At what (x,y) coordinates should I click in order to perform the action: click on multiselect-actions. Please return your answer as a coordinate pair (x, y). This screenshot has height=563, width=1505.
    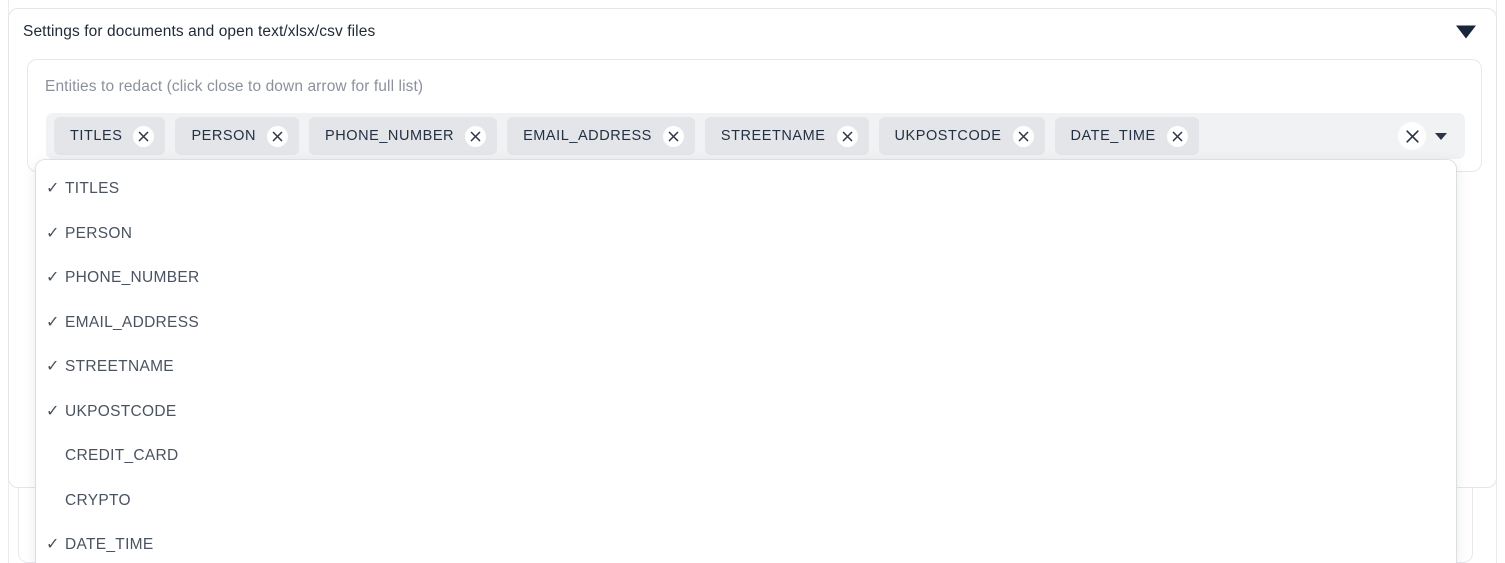
    Looking at the image, I should click on (1422, 136).